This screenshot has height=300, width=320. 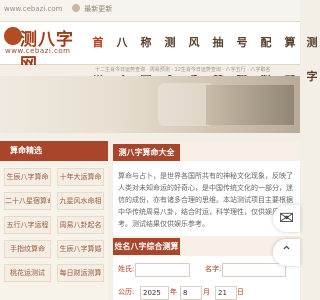 I want to click on tool-link: 生辰八字算婚, so click(x=80, y=249).